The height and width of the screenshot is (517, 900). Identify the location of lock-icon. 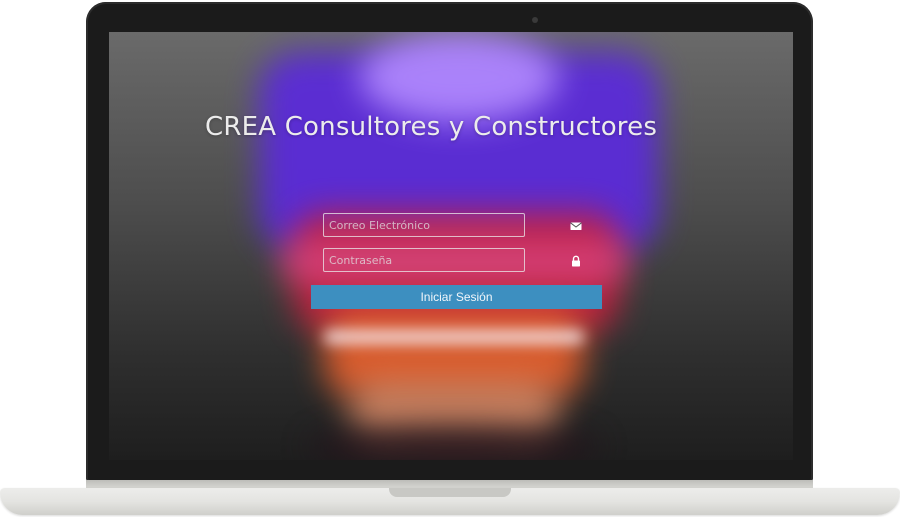
(576, 261).